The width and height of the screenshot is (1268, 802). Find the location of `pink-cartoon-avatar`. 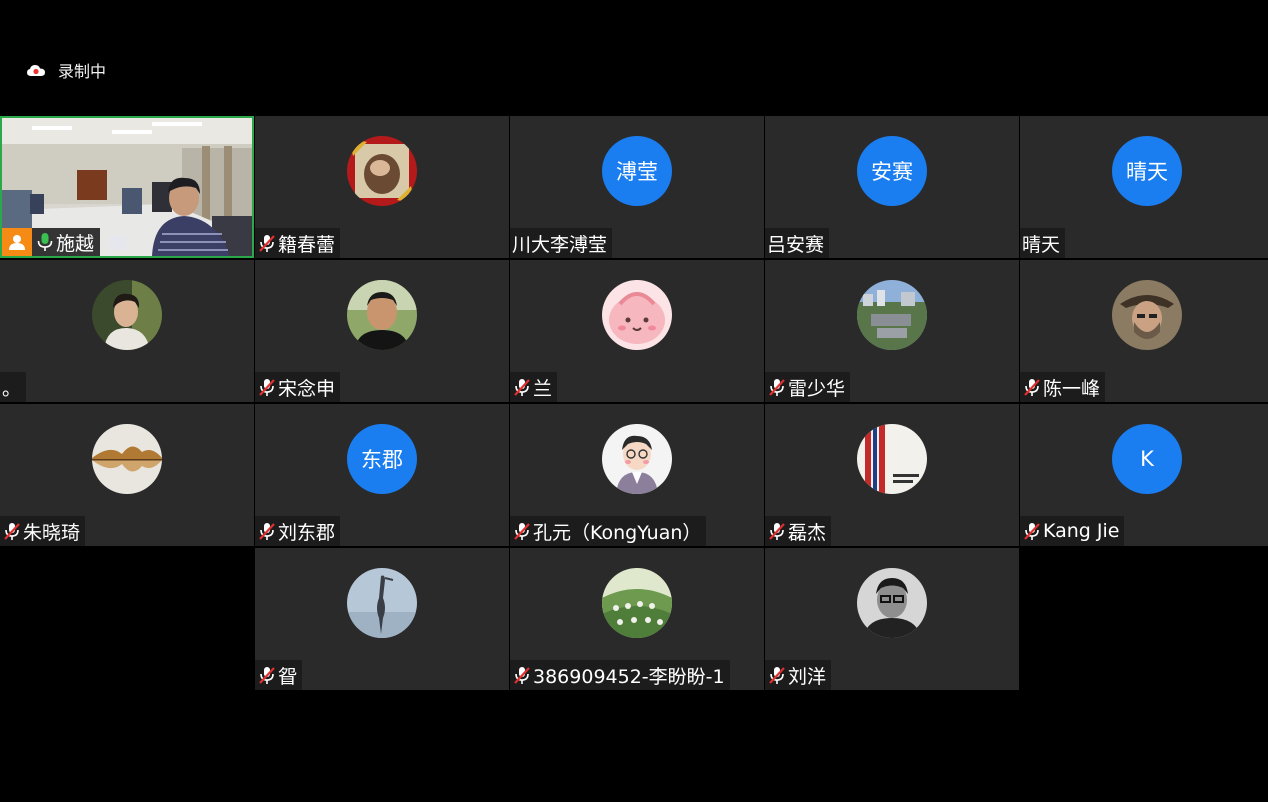

pink-cartoon-avatar is located at coordinates (637, 315).